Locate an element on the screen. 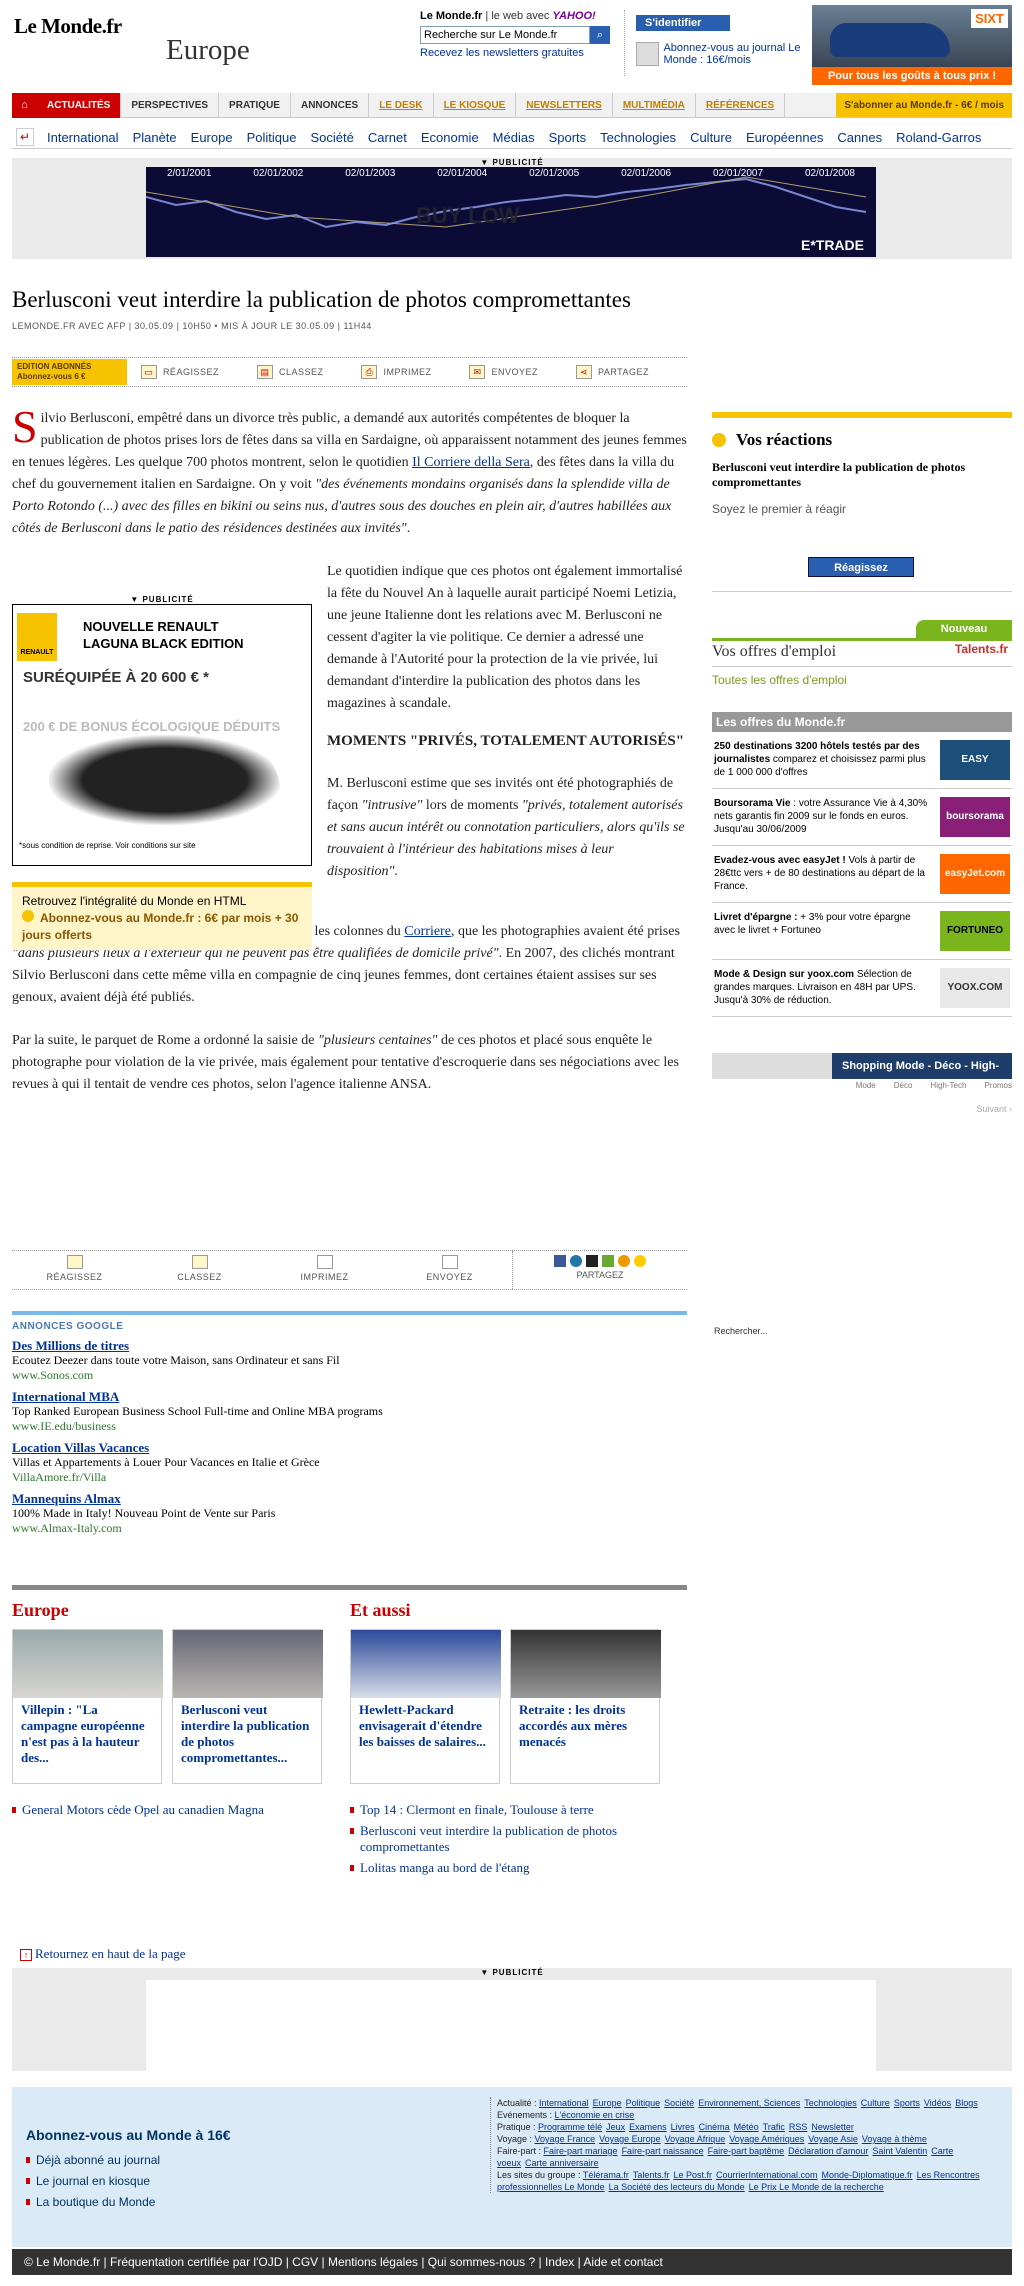  sitemap-link: Le Prix Le Monde de la recherche is located at coordinates (816, 2187).